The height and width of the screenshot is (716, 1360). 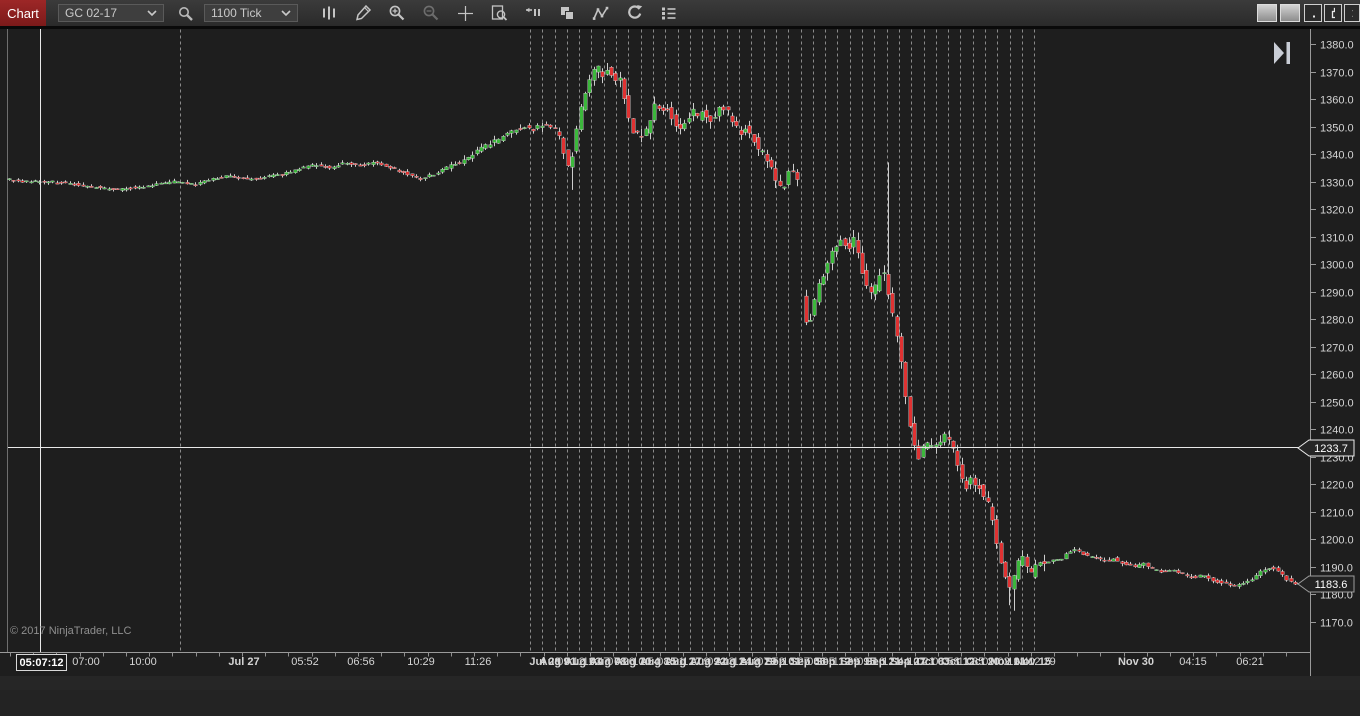 What do you see at coordinates (655, 652) in the screenshot?
I see `time-axis-line` at bounding box center [655, 652].